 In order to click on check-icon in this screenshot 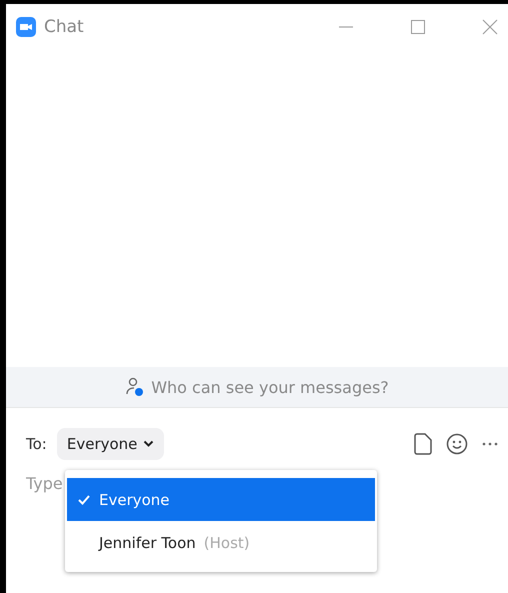, I will do `click(84, 499)`.